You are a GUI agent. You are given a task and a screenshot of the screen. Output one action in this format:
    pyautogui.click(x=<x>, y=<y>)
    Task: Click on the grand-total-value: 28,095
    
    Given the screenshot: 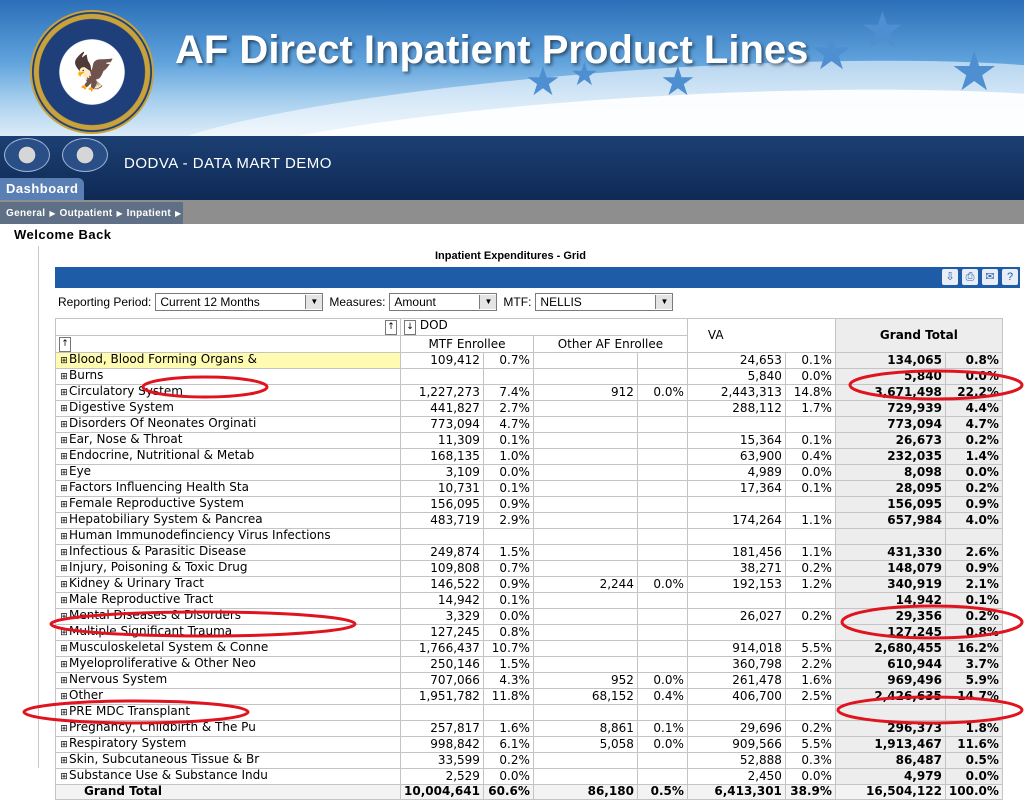 What is the action you would take?
    pyautogui.click(x=890, y=488)
    